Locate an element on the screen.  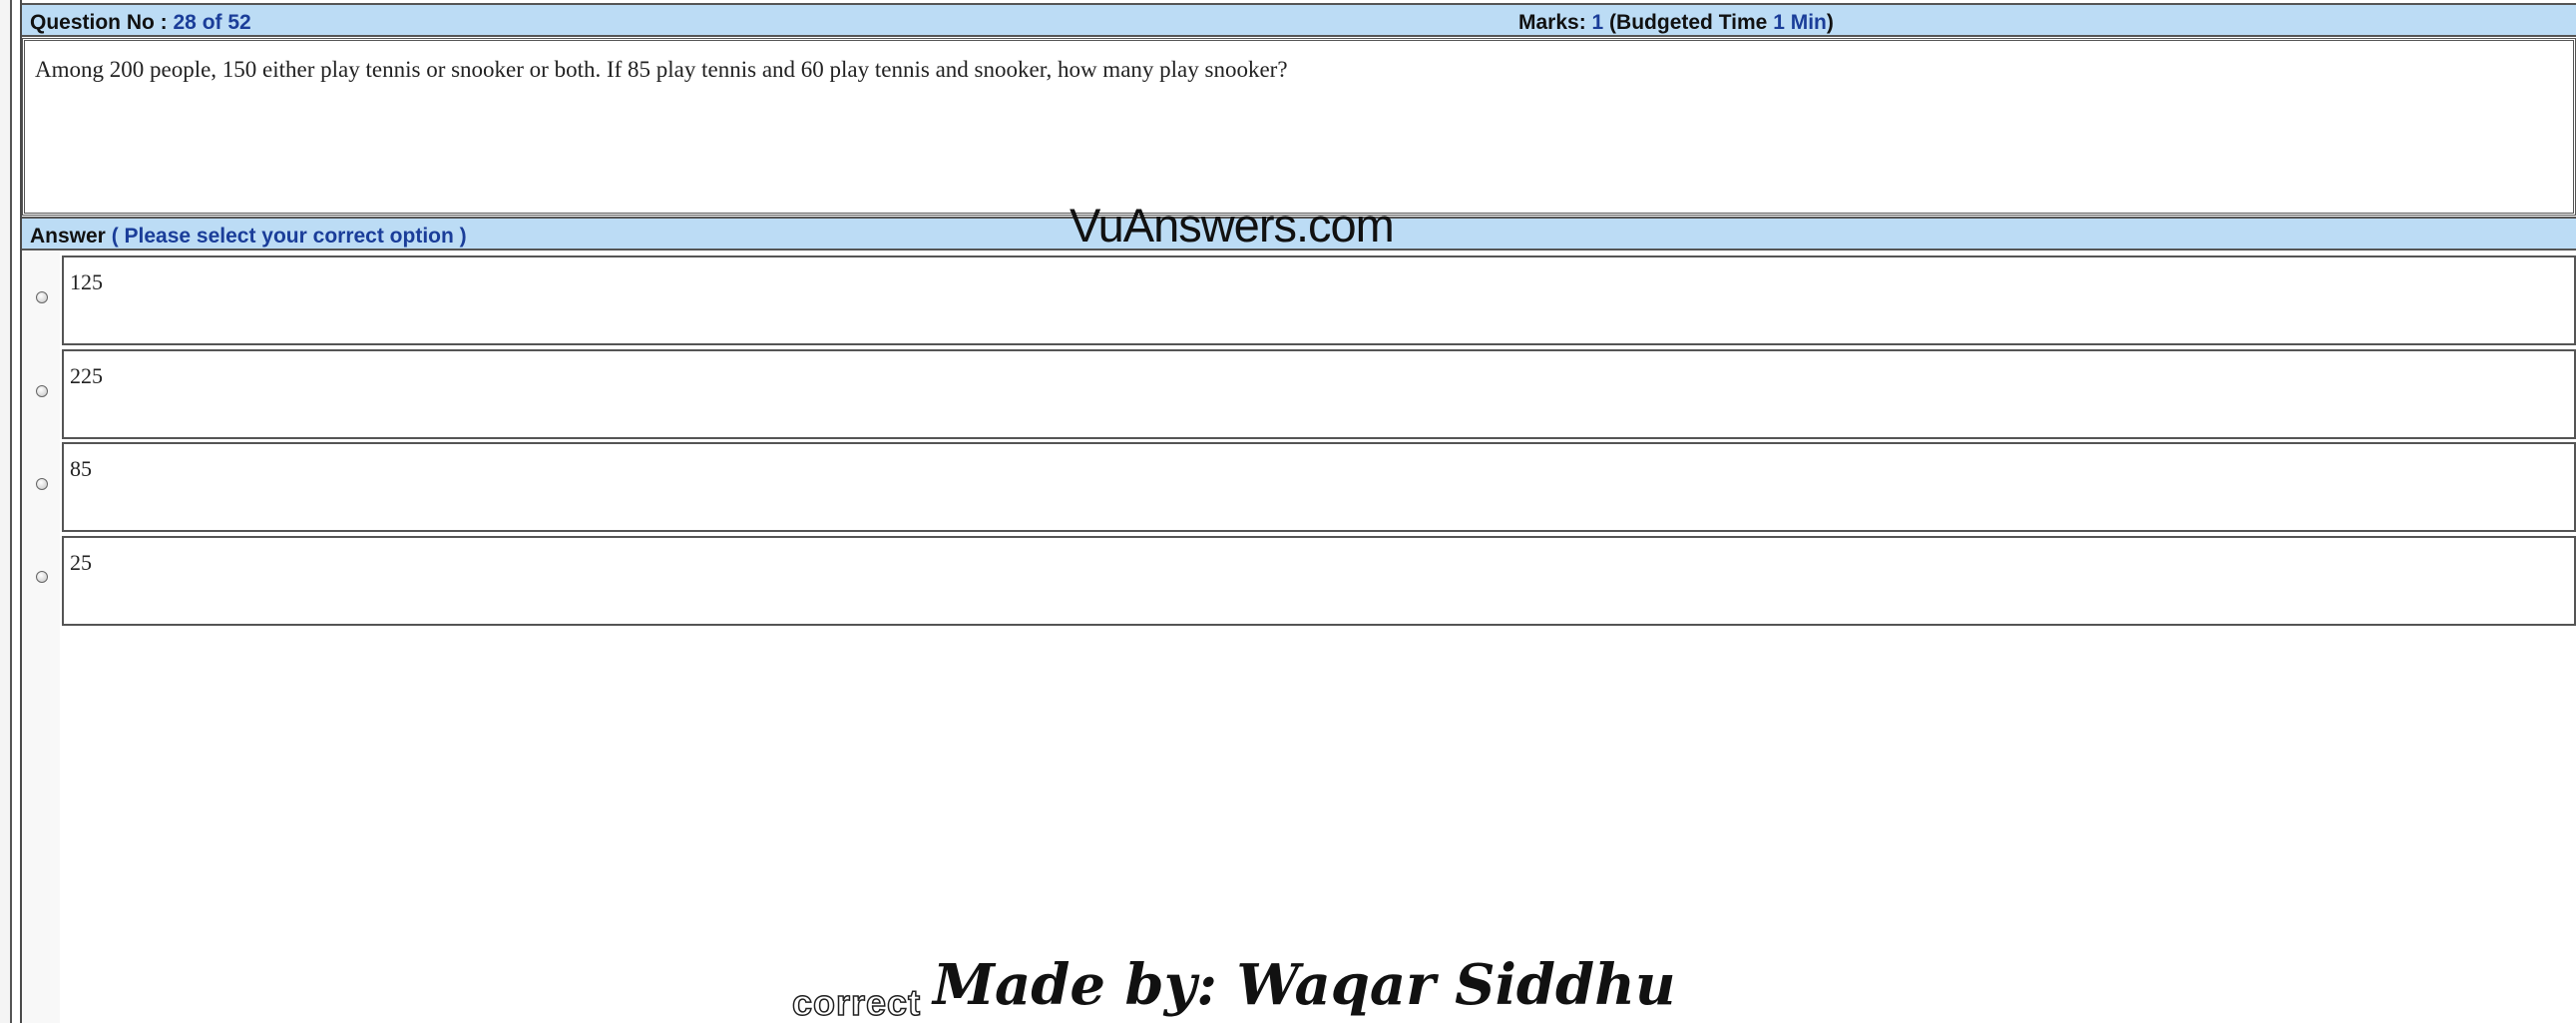
answer-hint: ( Please select your correct option ) is located at coordinates (289, 236).